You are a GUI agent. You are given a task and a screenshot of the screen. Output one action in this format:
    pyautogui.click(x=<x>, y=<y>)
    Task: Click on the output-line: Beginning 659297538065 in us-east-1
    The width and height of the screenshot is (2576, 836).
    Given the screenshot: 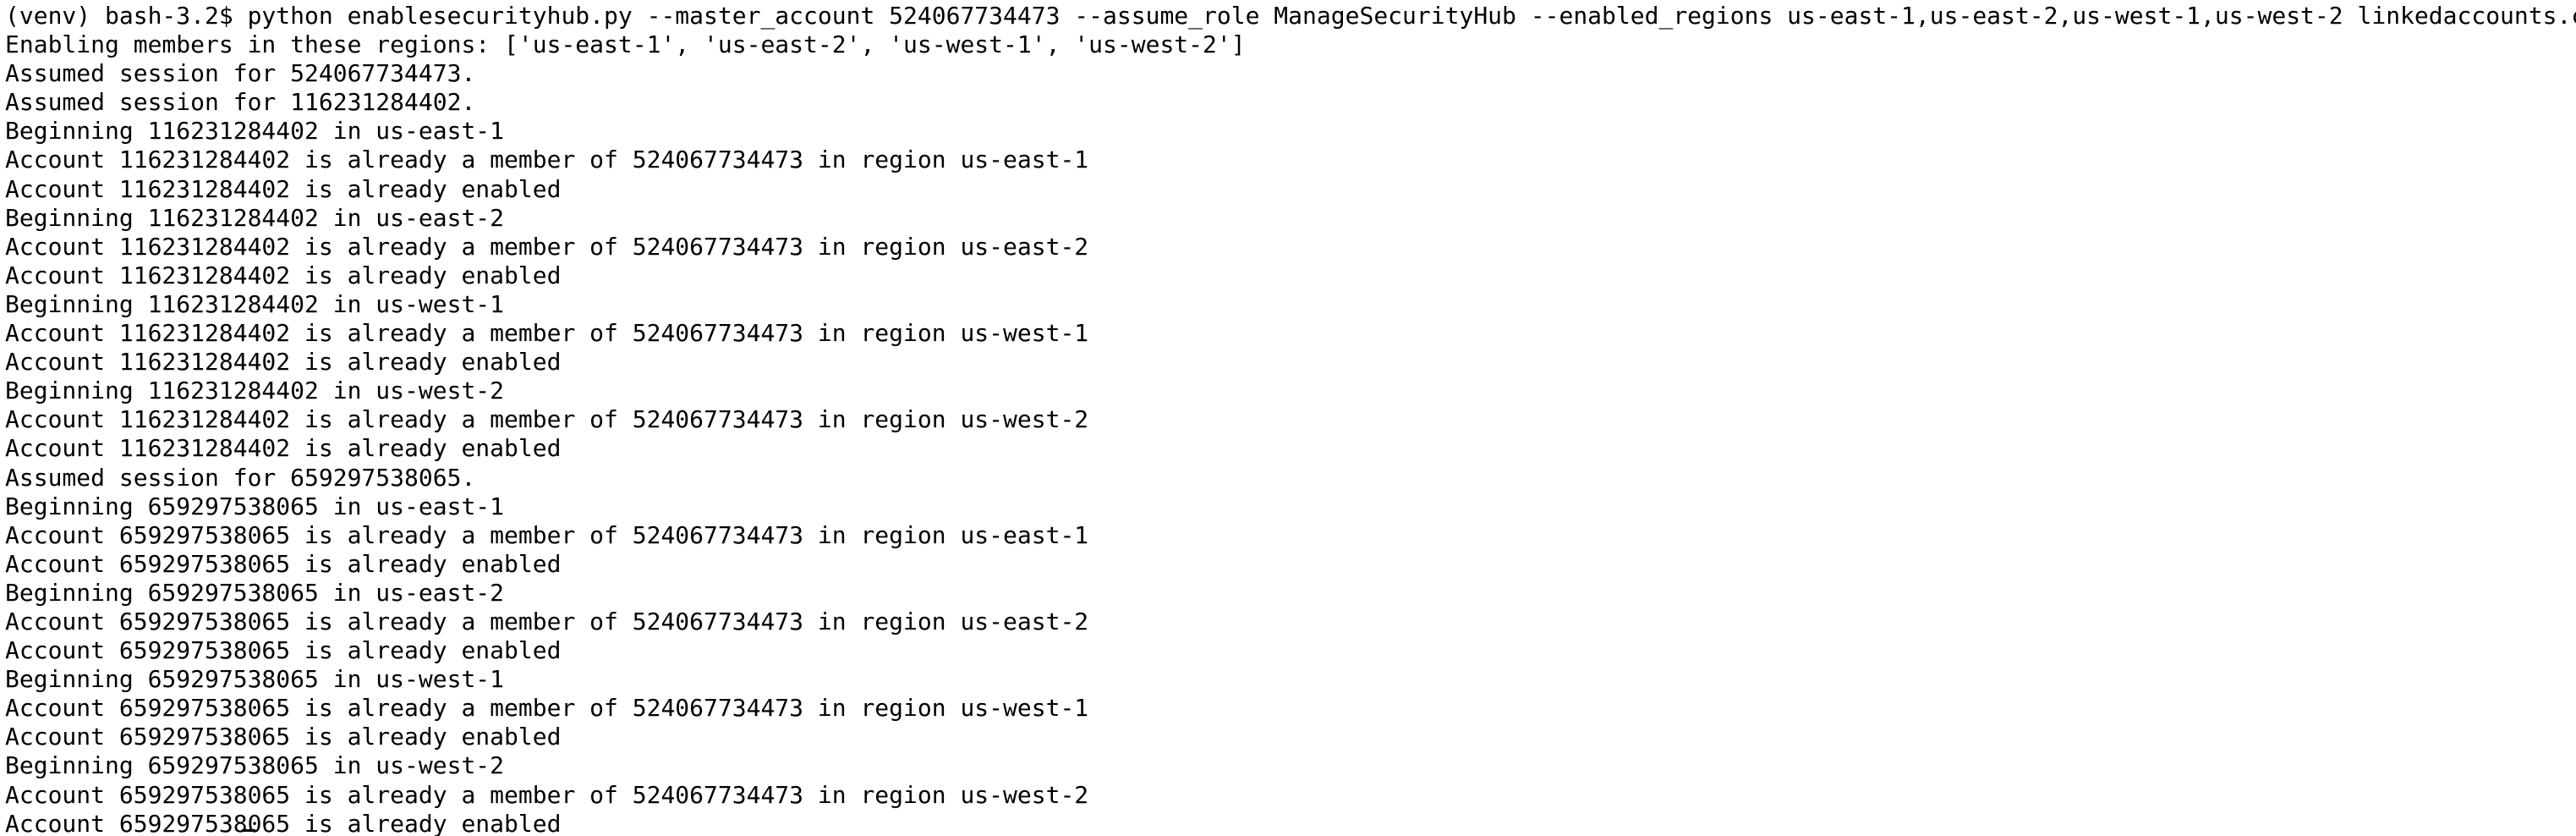 What is the action you would take?
    pyautogui.click(x=255, y=506)
    